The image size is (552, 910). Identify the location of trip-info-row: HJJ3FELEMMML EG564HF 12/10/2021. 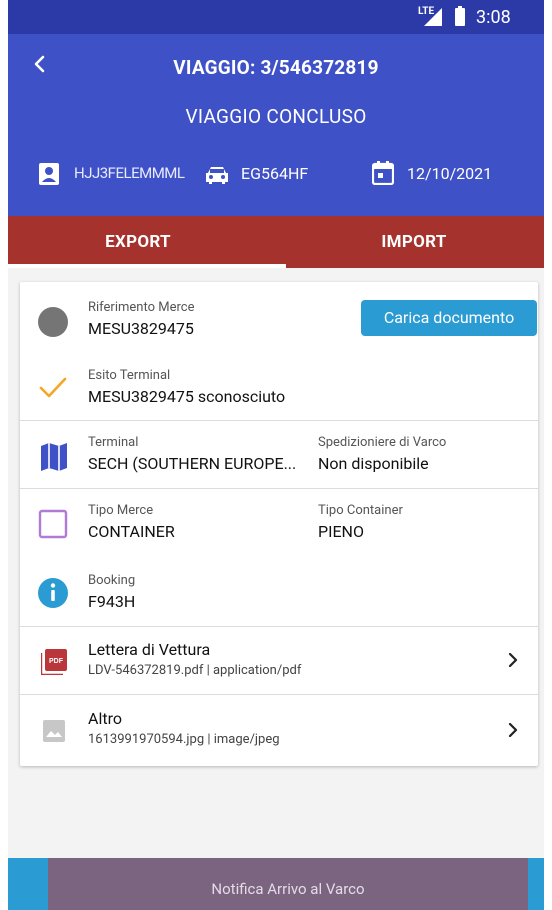
(276, 175).